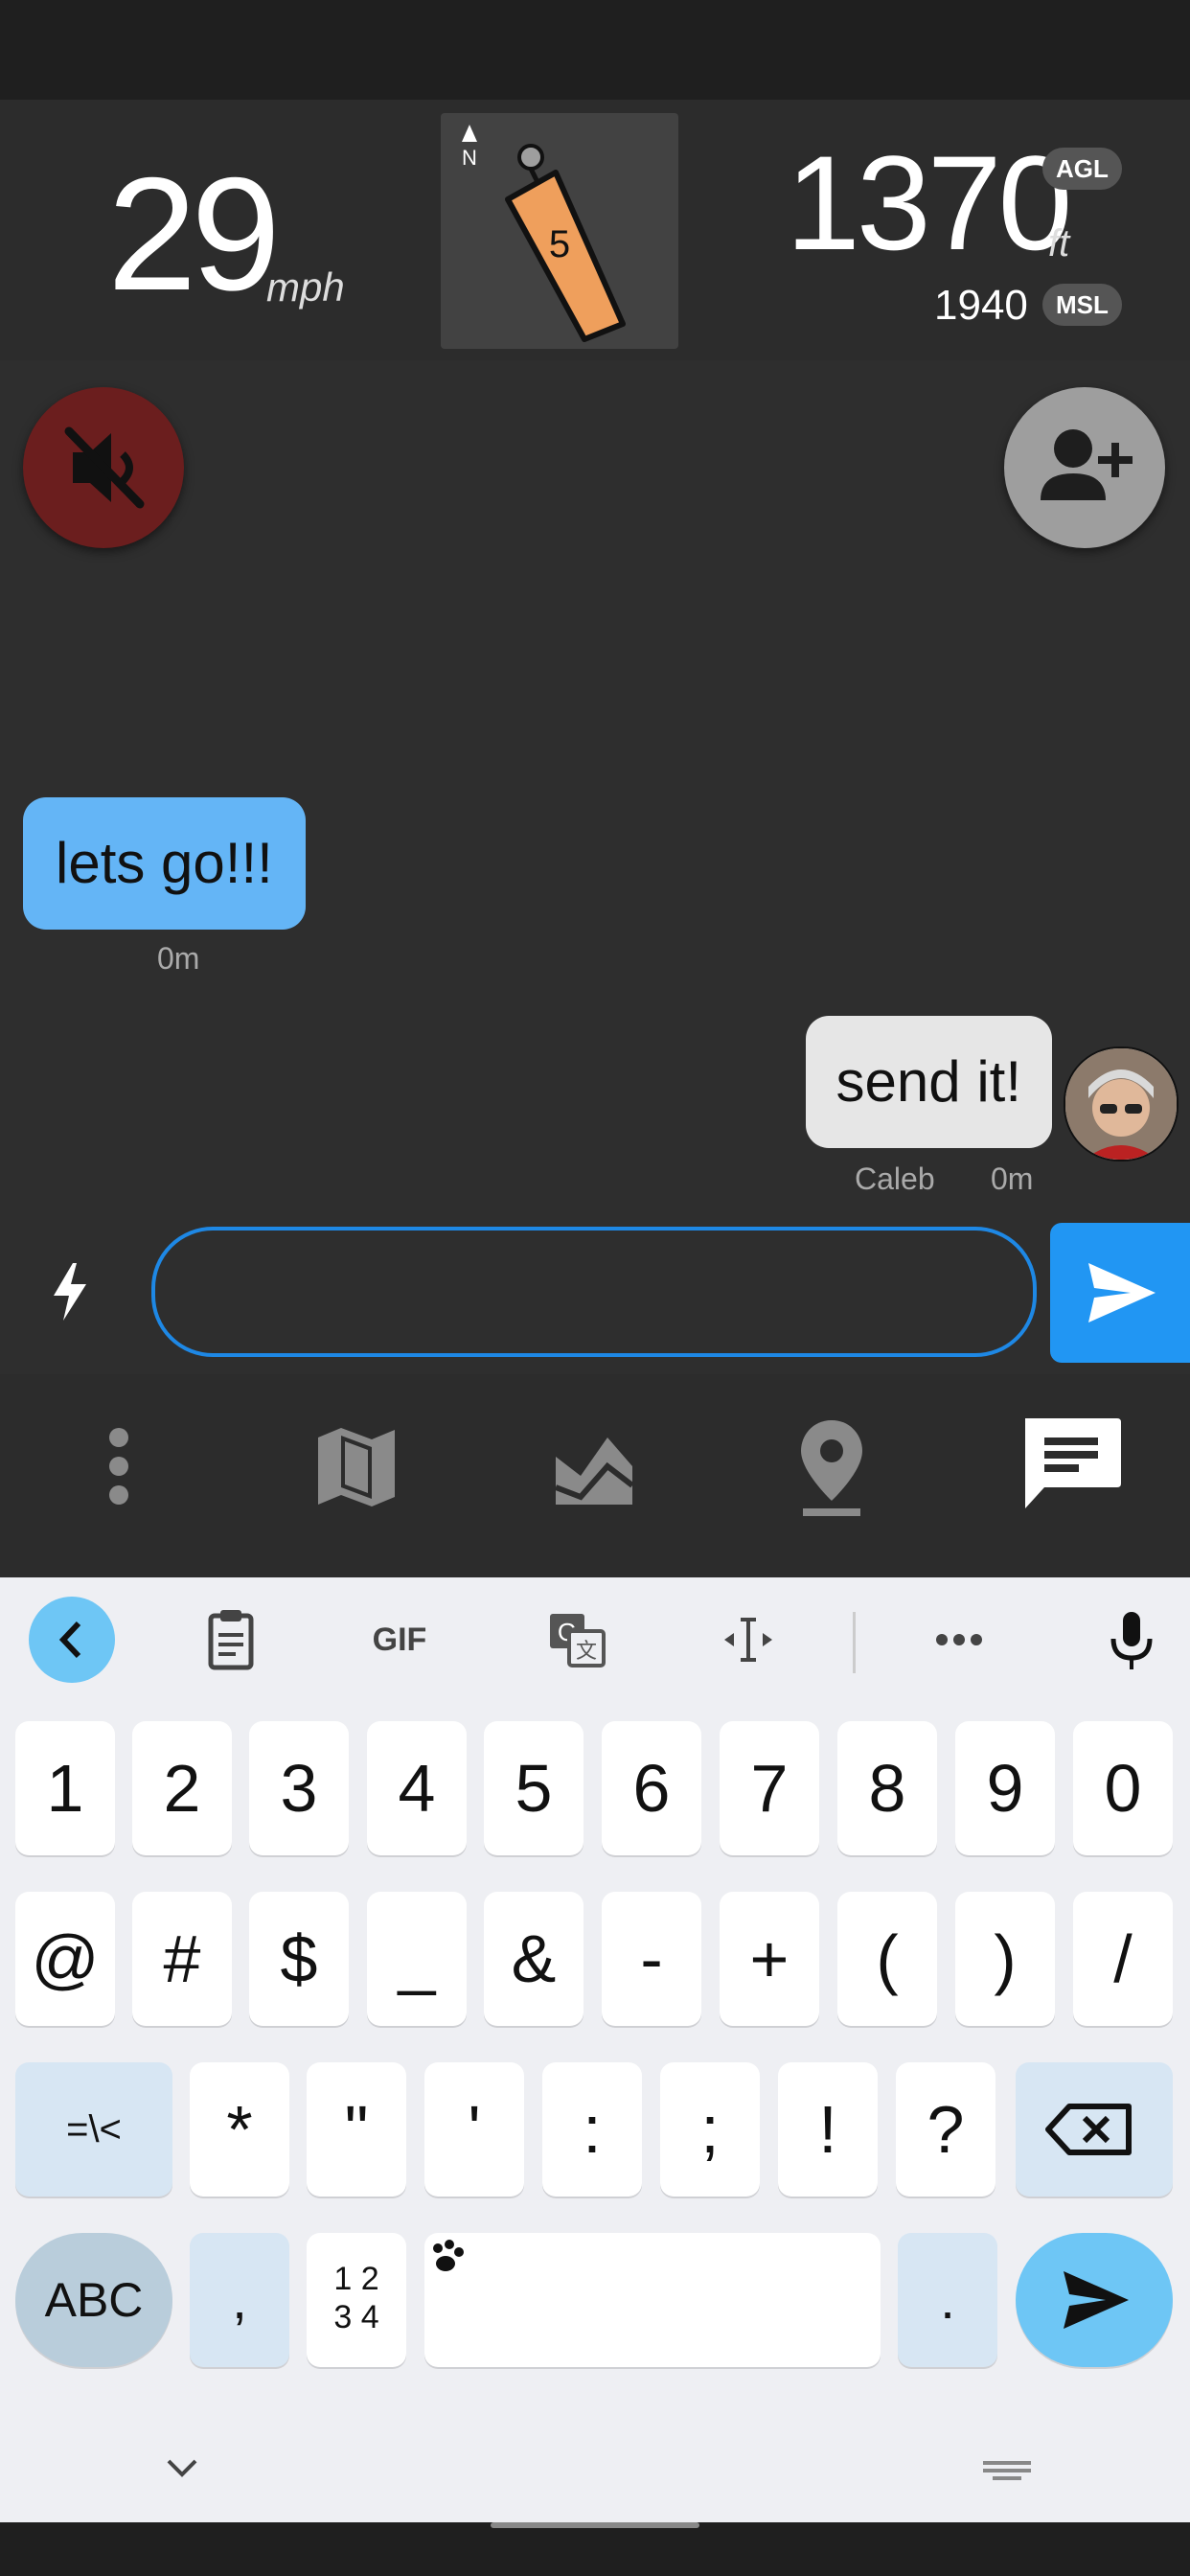  Describe the element at coordinates (534, 1788) in the screenshot. I see `key-5: 5` at that location.